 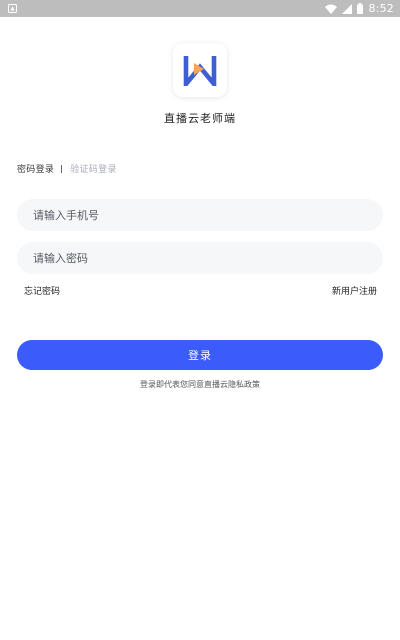 What do you see at coordinates (42, 290) in the screenshot?
I see `forgot-password-link: 忘记密码` at bounding box center [42, 290].